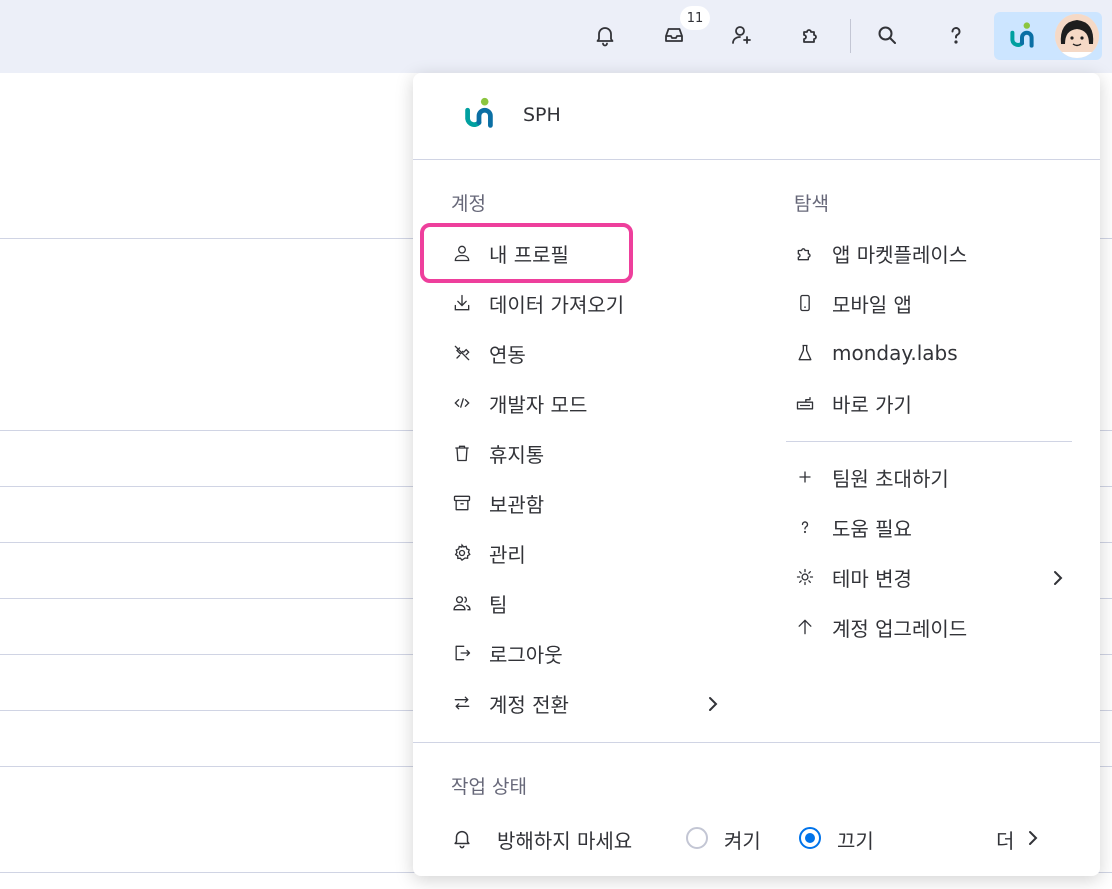 The height and width of the screenshot is (889, 1112). I want to click on menu-item-upgrade-account: 계정 업그레이드, so click(880, 627).